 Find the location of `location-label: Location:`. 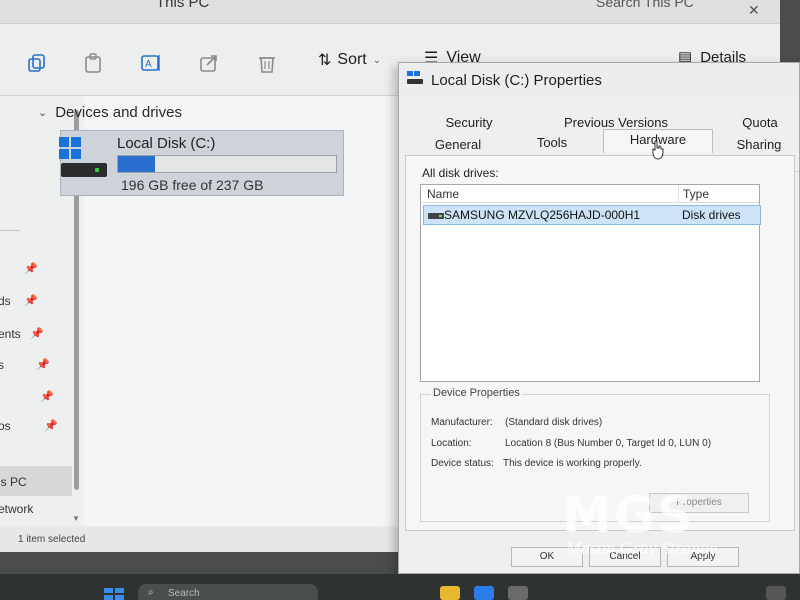

location-label: Location: is located at coordinates (451, 443).